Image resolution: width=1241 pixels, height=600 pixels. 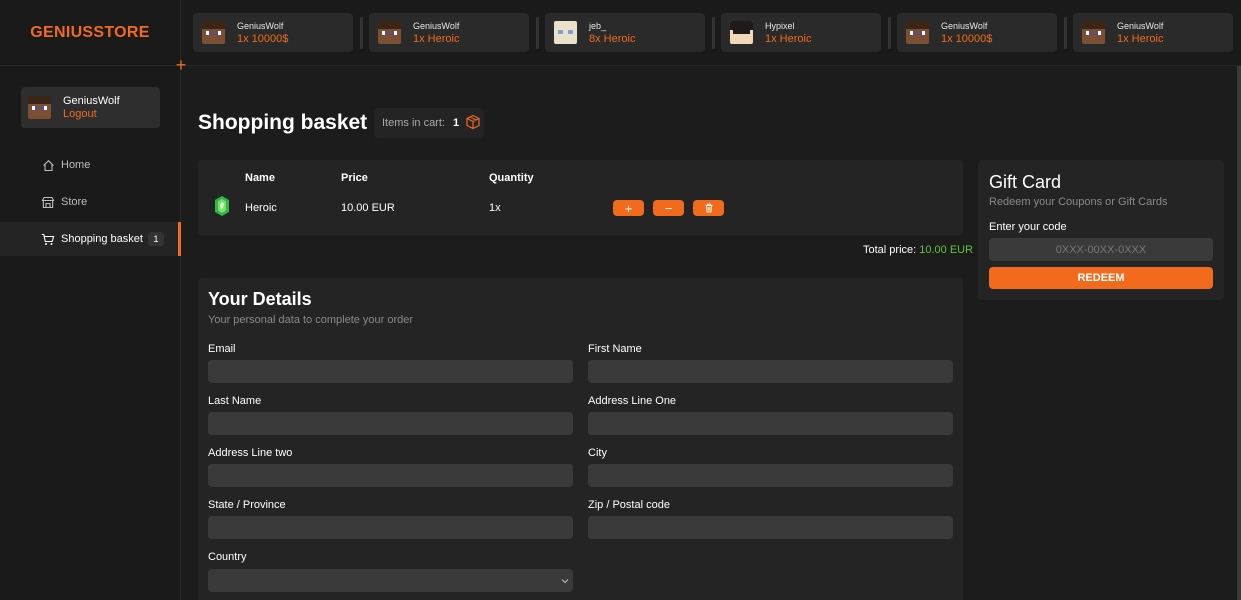 What do you see at coordinates (222, 349) in the screenshot?
I see `email-label: Email` at bounding box center [222, 349].